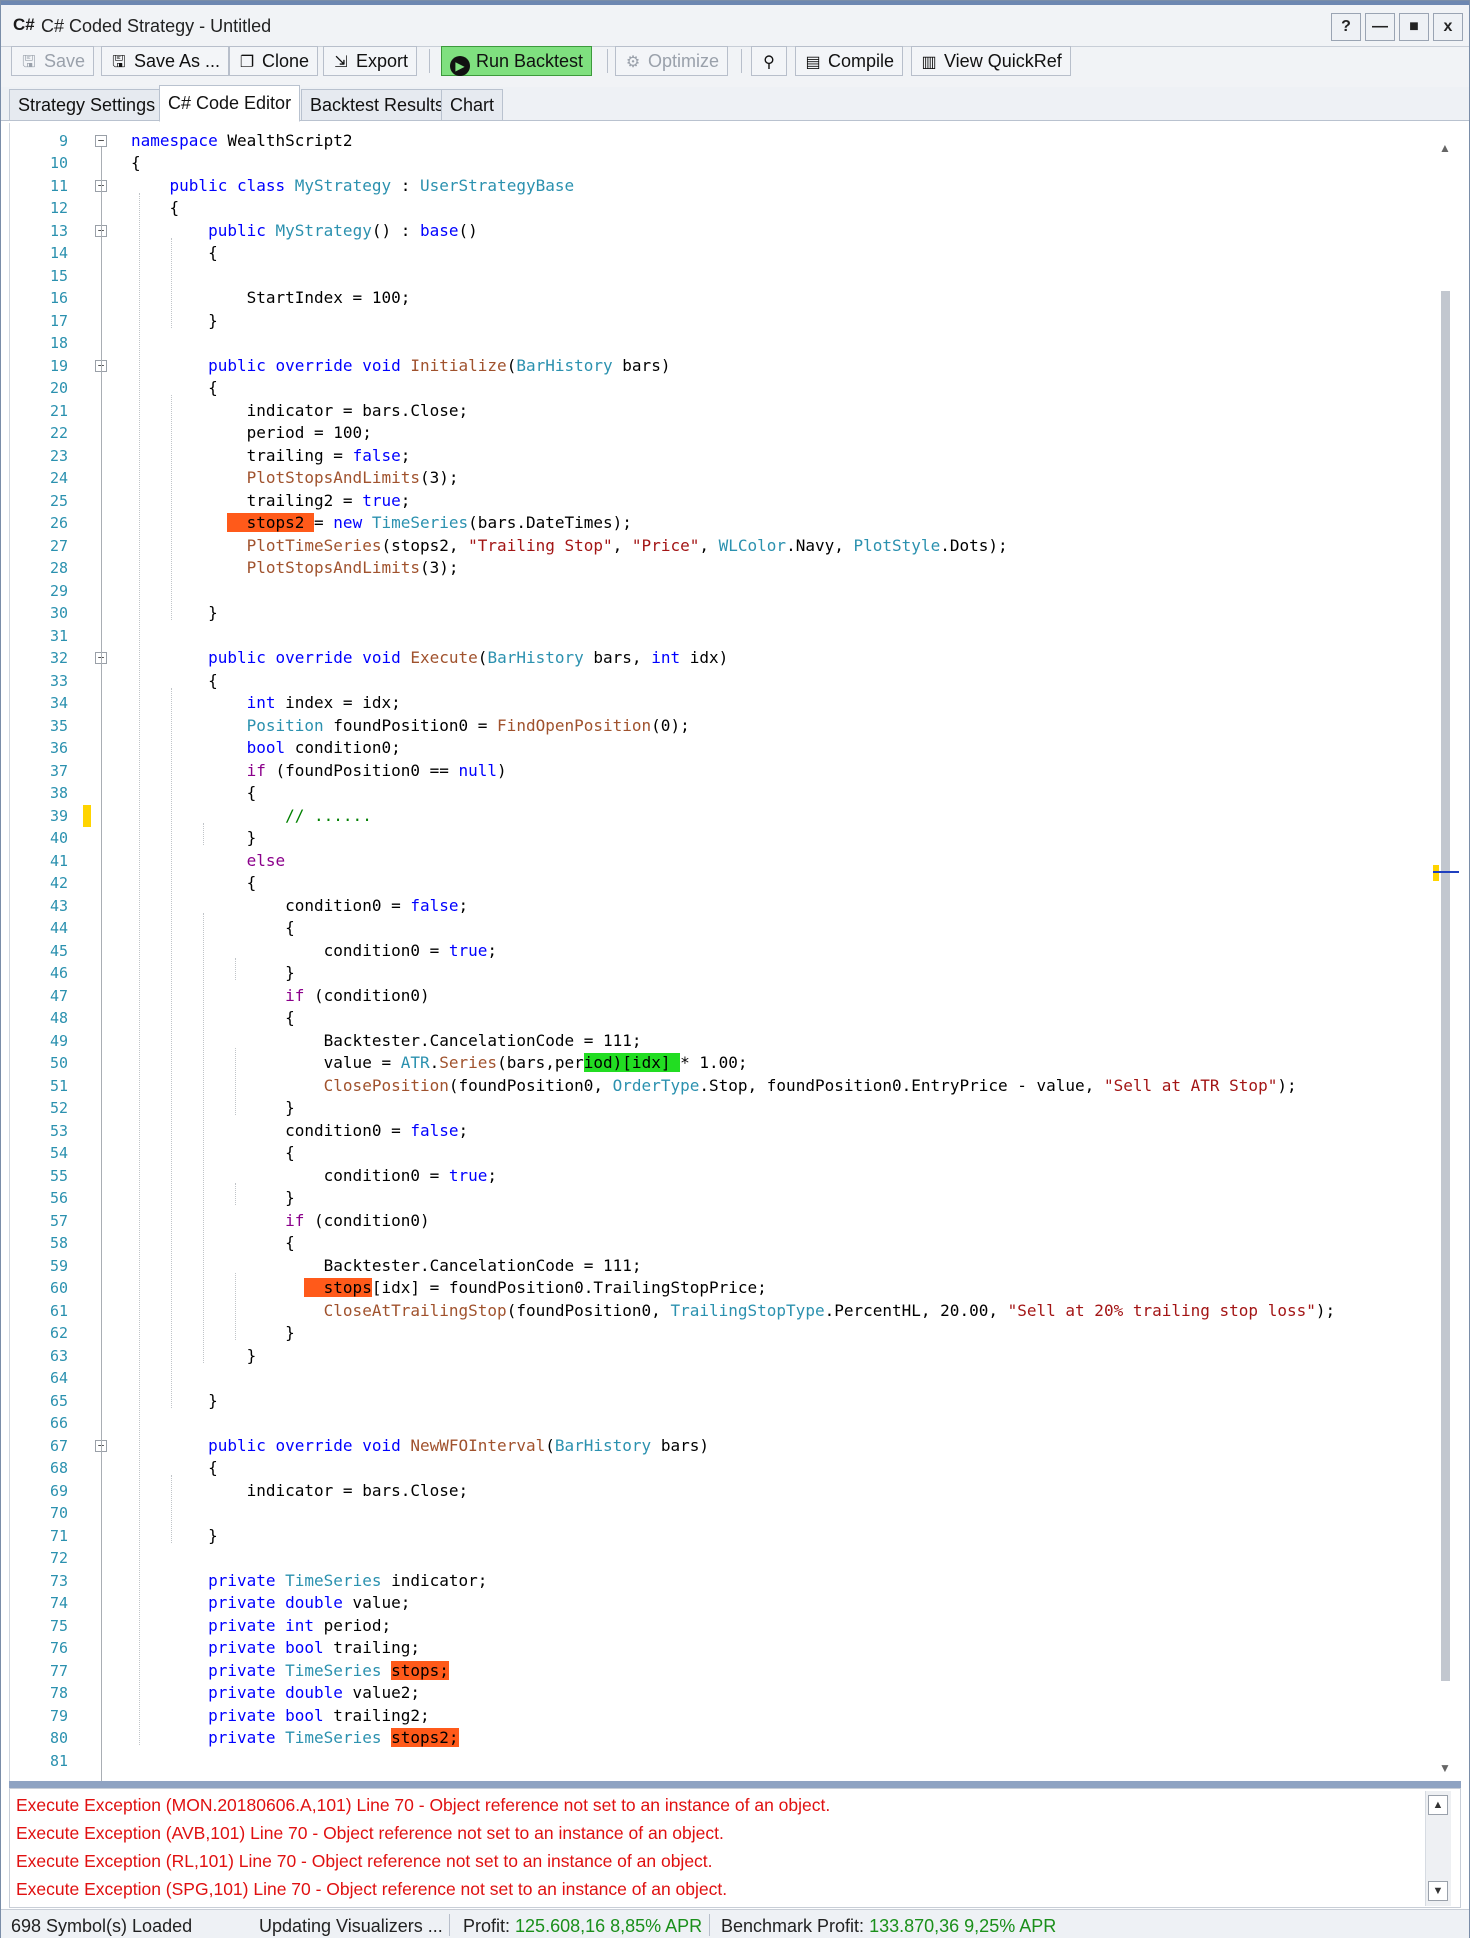 The width and height of the screenshot is (1470, 1938). Describe the element at coordinates (261, 1626) in the screenshot. I see `code-text: private int period;` at that location.